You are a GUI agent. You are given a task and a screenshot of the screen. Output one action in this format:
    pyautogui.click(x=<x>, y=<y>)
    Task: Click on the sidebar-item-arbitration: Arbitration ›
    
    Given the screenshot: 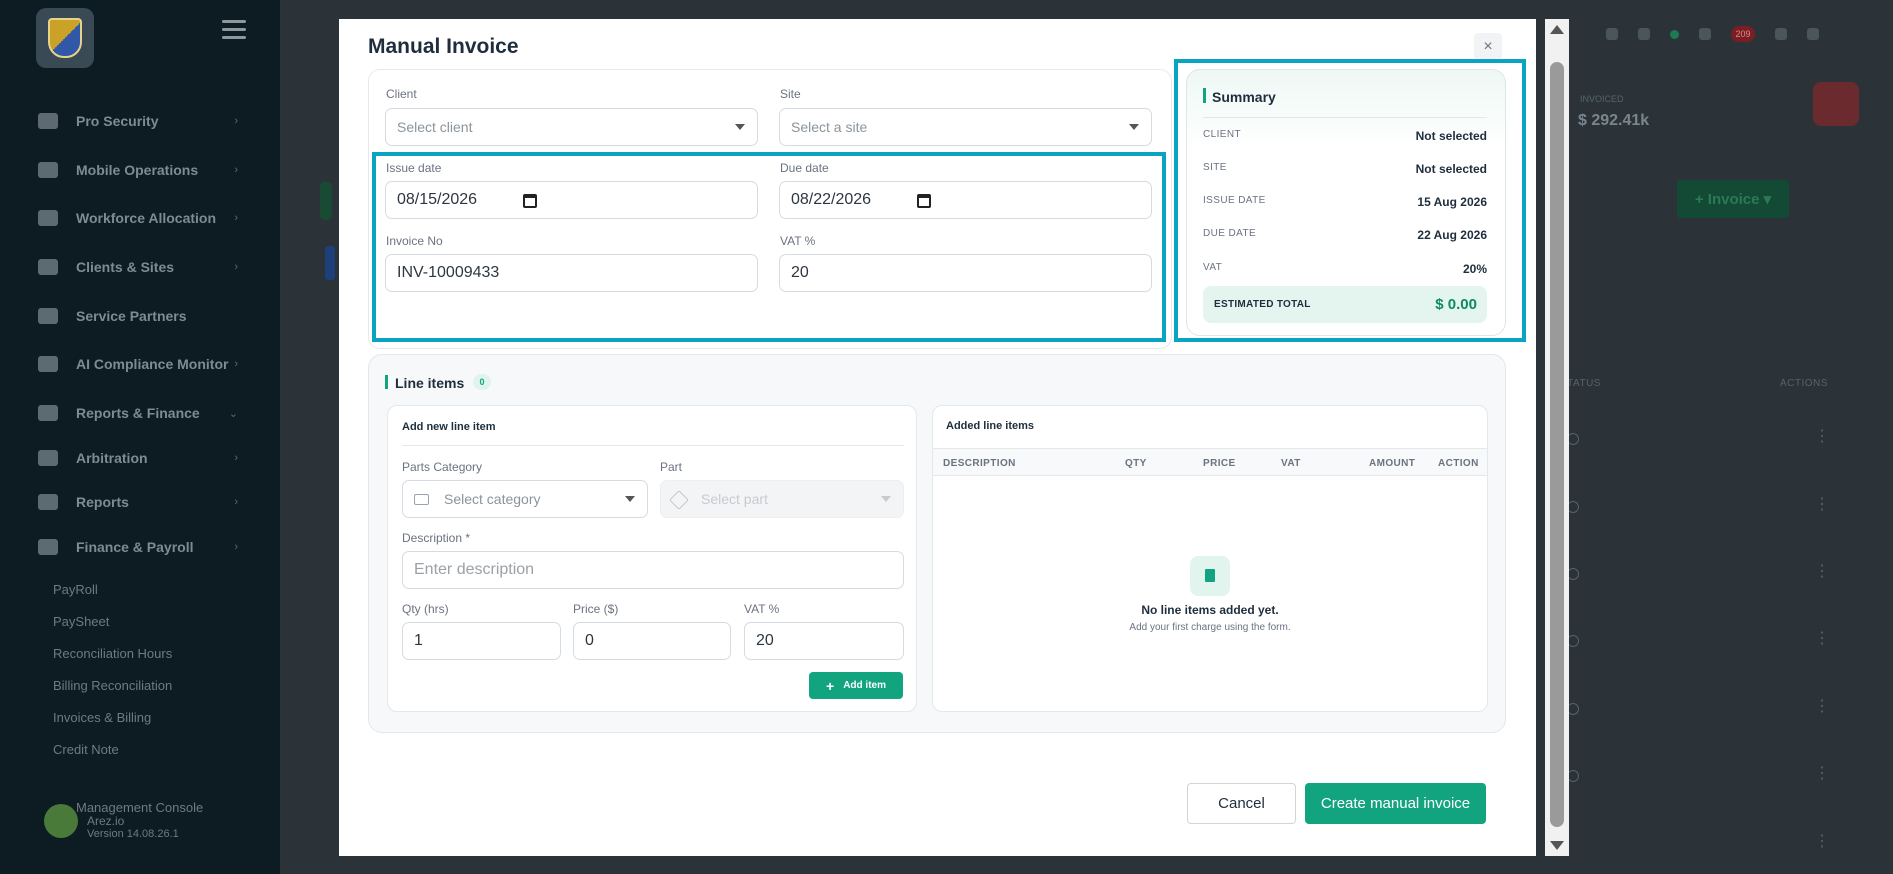 What is the action you would take?
    pyautogui.click(x=138, y=458)
    